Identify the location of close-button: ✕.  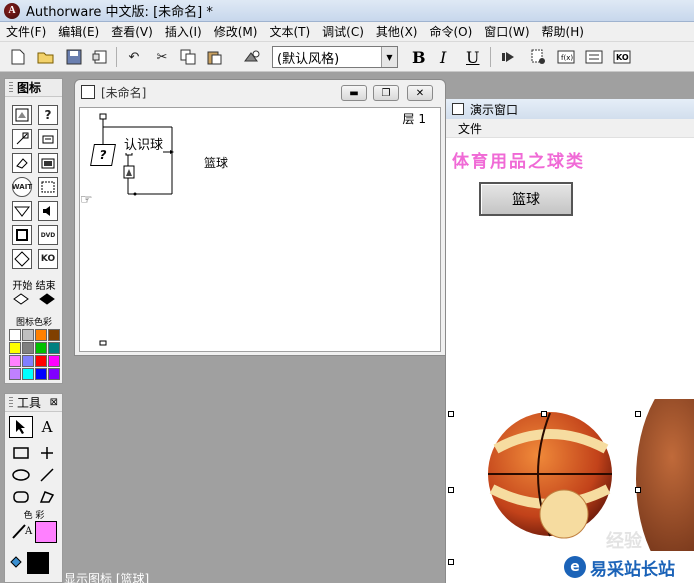
(420, 93).